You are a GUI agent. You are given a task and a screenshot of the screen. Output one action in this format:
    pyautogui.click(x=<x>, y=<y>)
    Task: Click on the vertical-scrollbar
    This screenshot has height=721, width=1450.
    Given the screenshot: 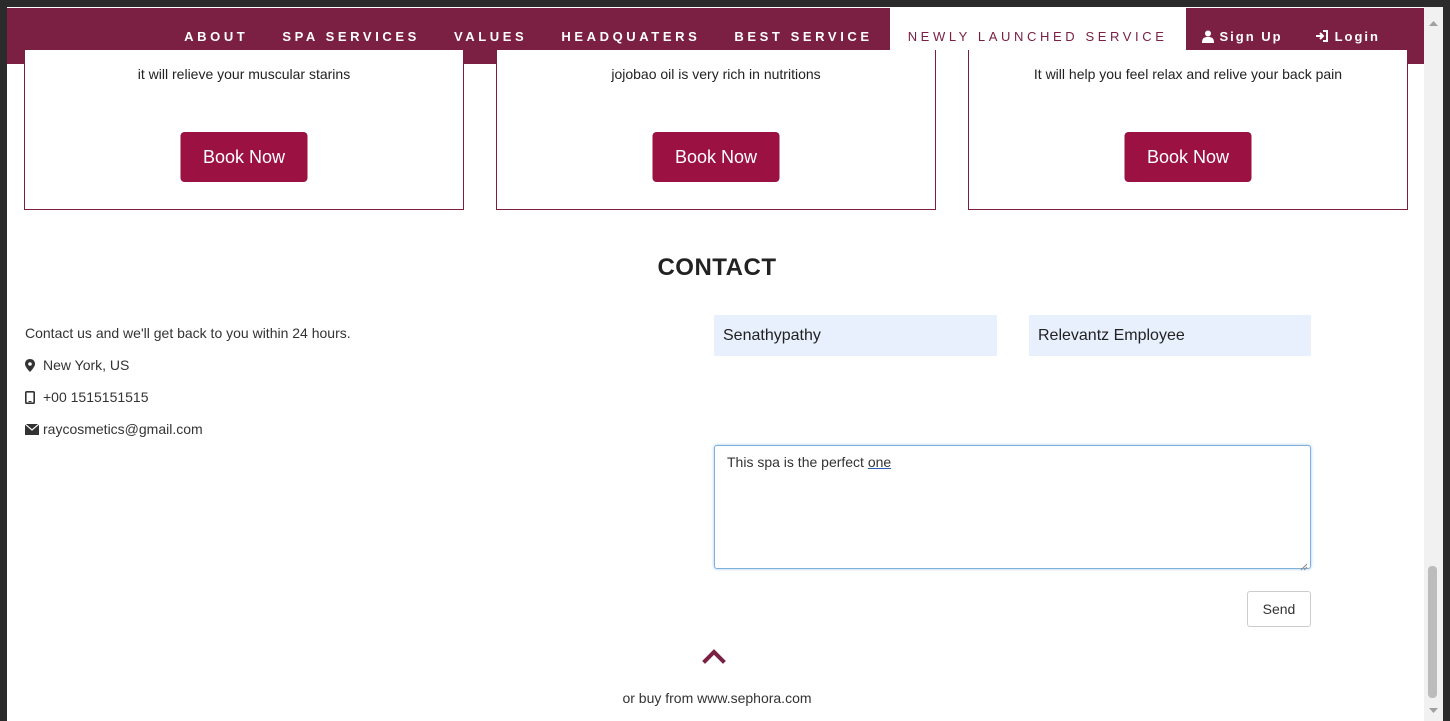 What is the action you would take?
    pyautogui.click(x=1433, y=364)
    